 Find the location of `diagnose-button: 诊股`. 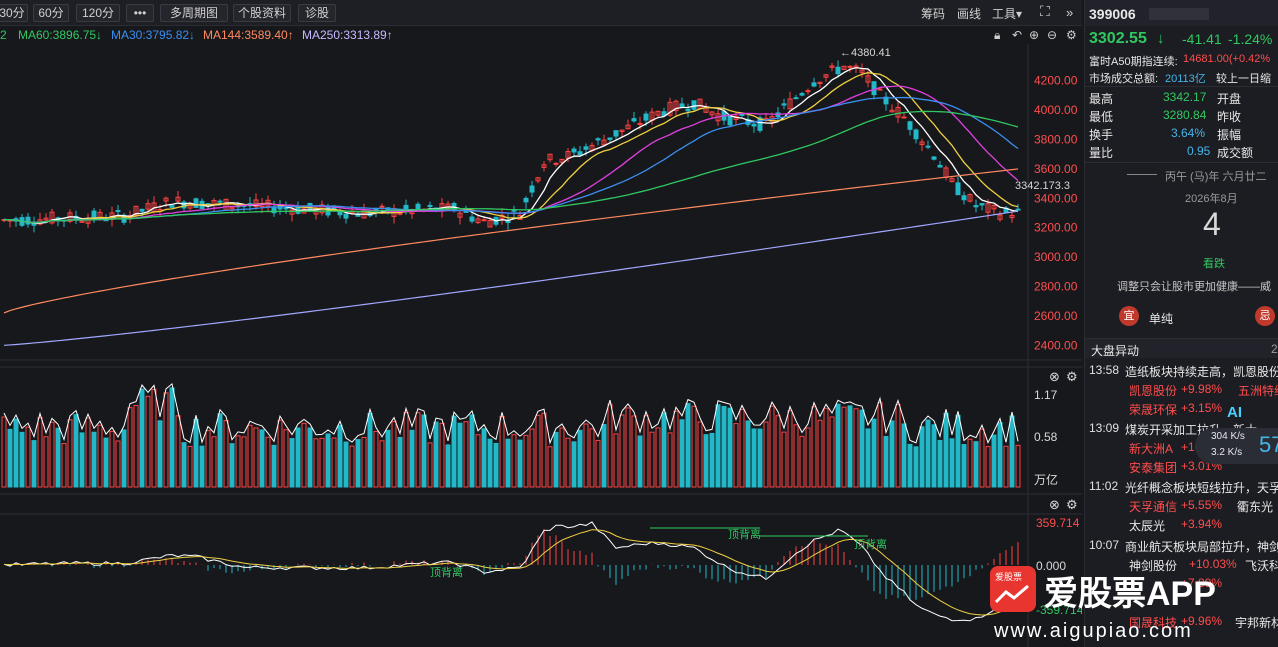

diagnose-button: 诊股 is located at coordinates (317, 13).